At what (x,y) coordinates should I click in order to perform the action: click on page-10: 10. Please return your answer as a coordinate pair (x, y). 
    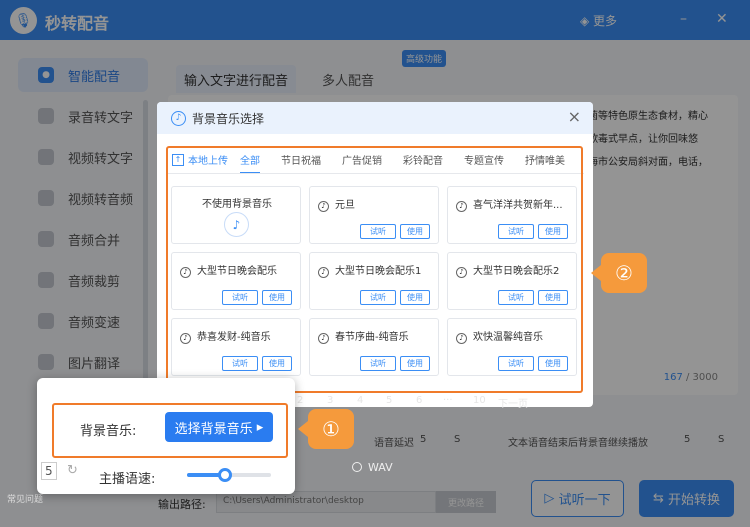
    Looking at the image, I should click on (479, 400).